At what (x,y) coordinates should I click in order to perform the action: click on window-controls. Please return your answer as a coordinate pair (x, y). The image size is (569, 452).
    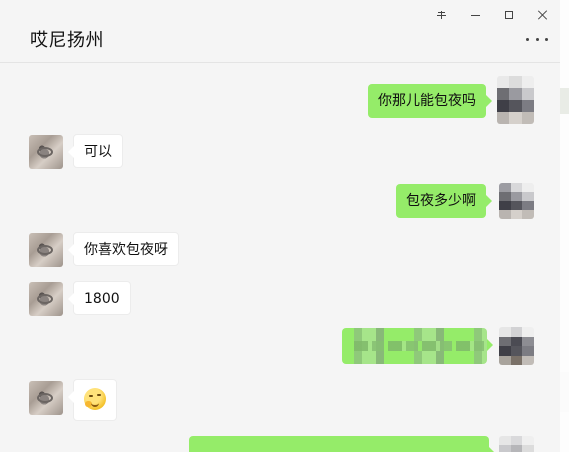
    Looking at the image, I should click on (492, 15).